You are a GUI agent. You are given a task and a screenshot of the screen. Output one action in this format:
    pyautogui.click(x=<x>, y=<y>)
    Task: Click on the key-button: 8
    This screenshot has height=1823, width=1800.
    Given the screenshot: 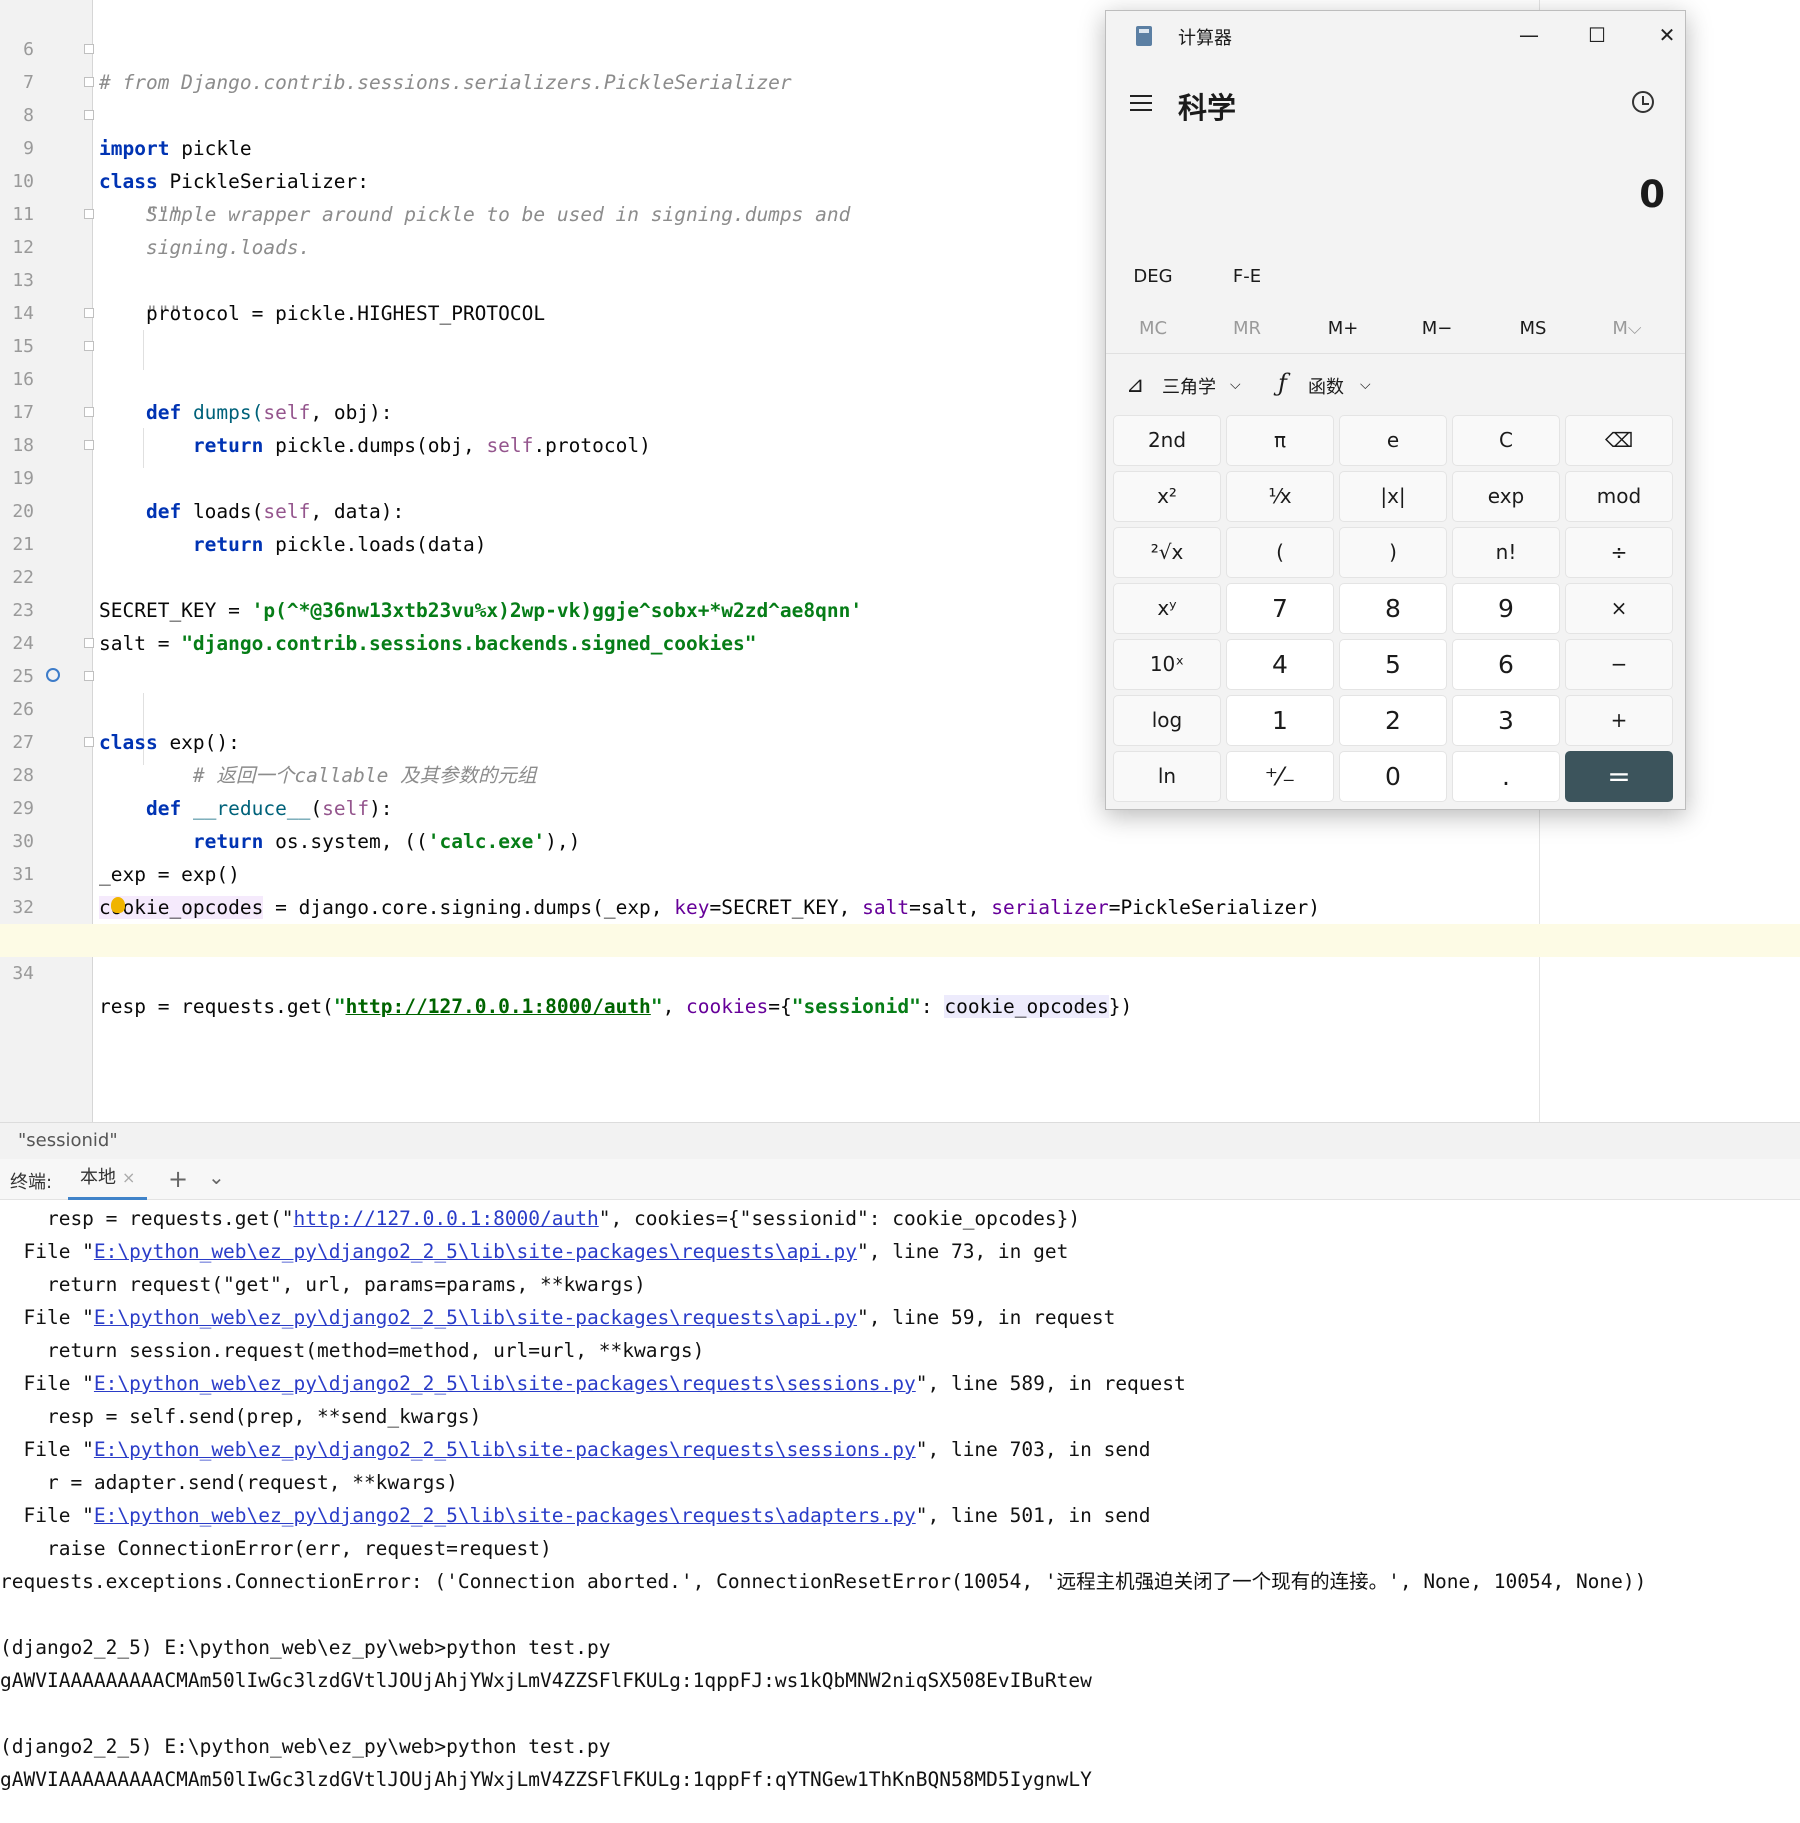 What is the action you would take?
    pyautogui.click(x=1393, y=608)
    